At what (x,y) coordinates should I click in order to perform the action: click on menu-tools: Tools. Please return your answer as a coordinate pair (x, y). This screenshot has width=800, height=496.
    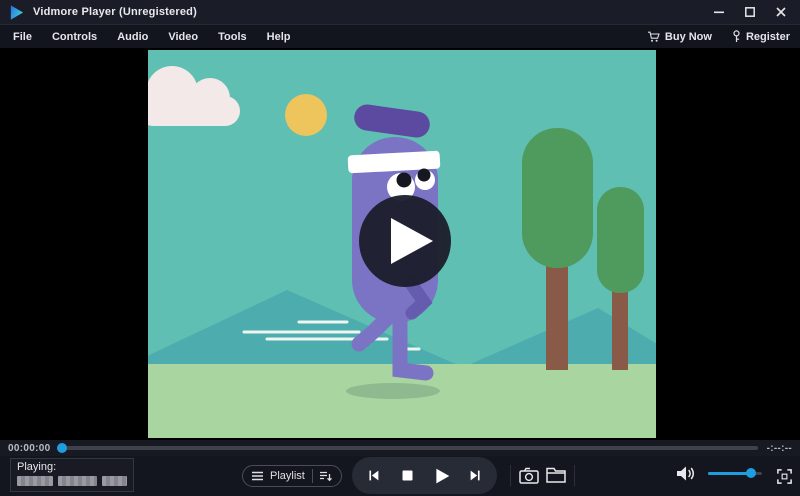
    Looking at the image, I should click on (232, 37).